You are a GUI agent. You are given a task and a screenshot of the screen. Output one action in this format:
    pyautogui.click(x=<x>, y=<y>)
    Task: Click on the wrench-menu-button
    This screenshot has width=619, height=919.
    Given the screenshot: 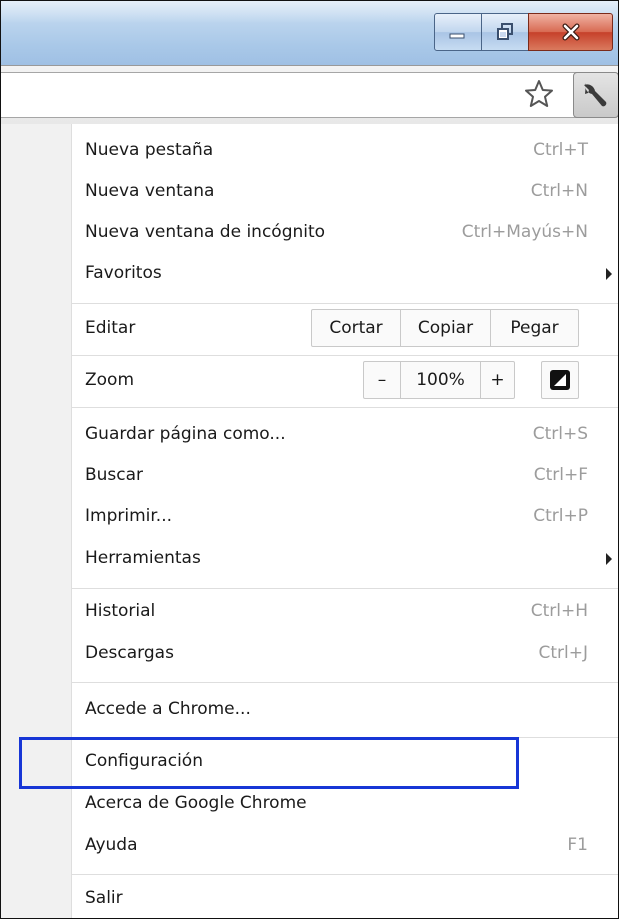 What is the action you would take?
    pyautogui.click(x=595, y=95)
    